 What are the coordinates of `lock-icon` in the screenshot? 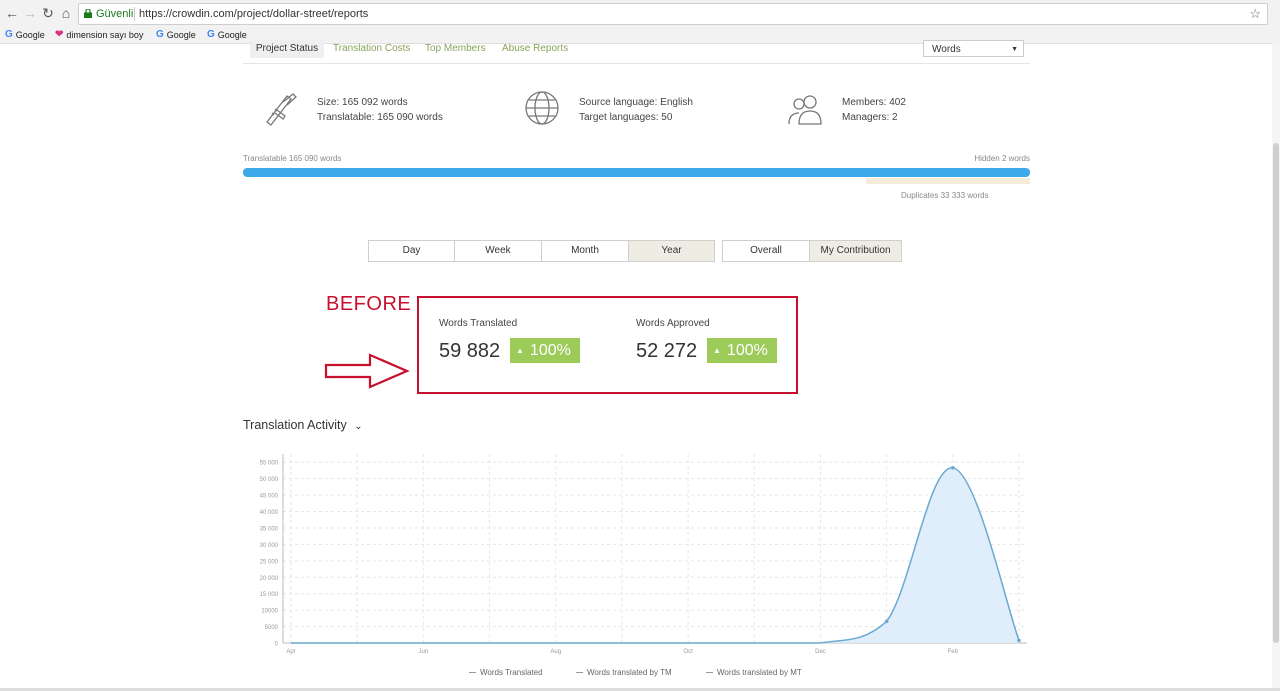 It's located at (88, 13).